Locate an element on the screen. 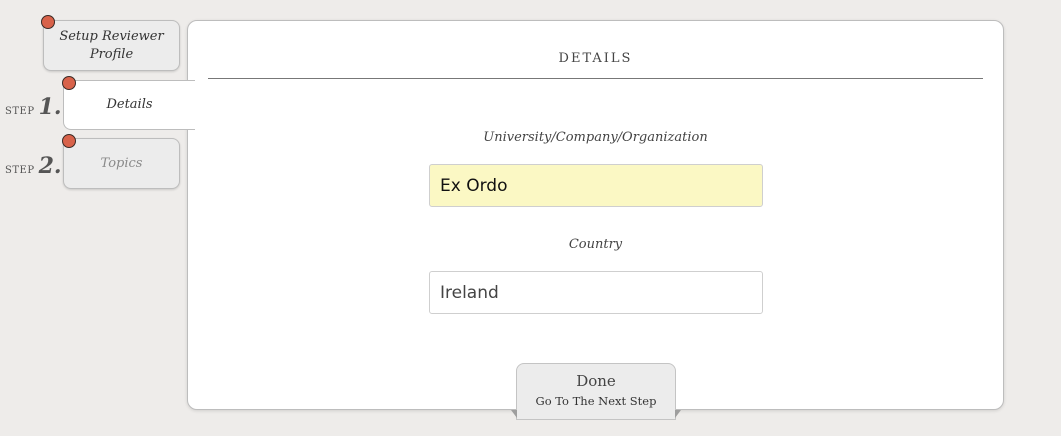  tab-setup-reviewer-profile: Setup Reviewer Profile is located at coordinates (111, 45).